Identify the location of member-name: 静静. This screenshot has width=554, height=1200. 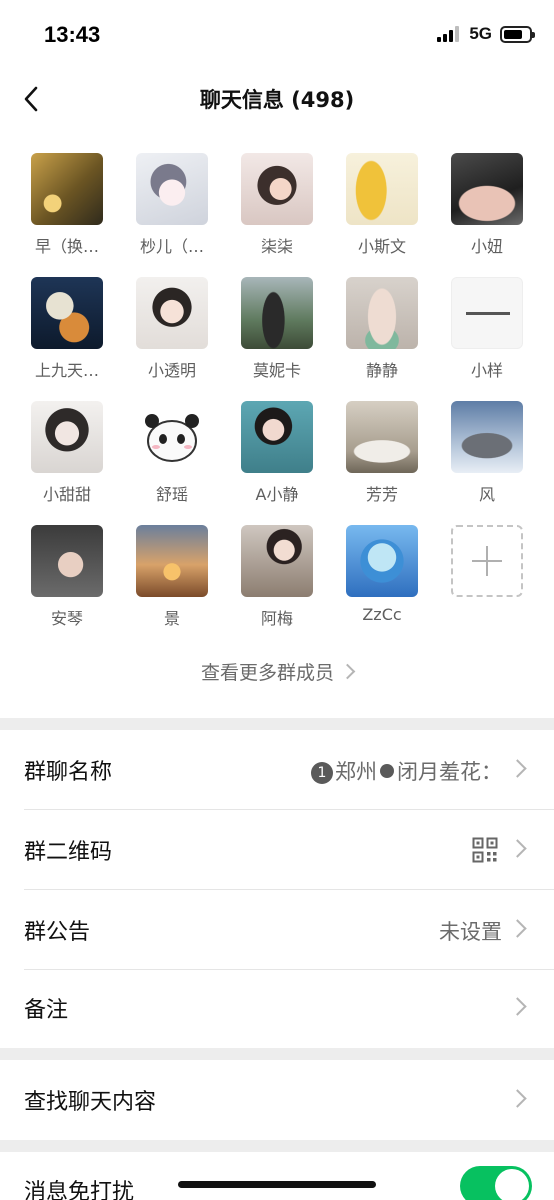
(381, 370).